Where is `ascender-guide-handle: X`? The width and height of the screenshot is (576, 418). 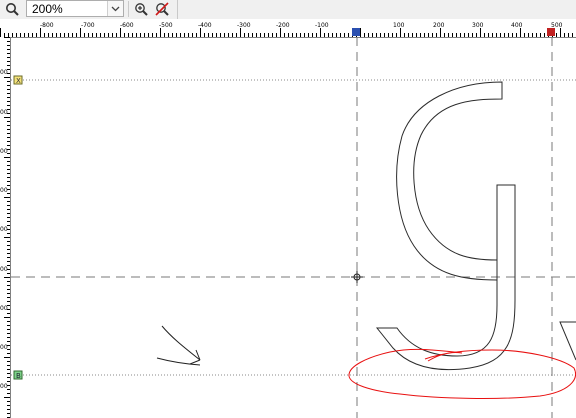
ascender-guide-handle: X is located at coordinates (18, 80).